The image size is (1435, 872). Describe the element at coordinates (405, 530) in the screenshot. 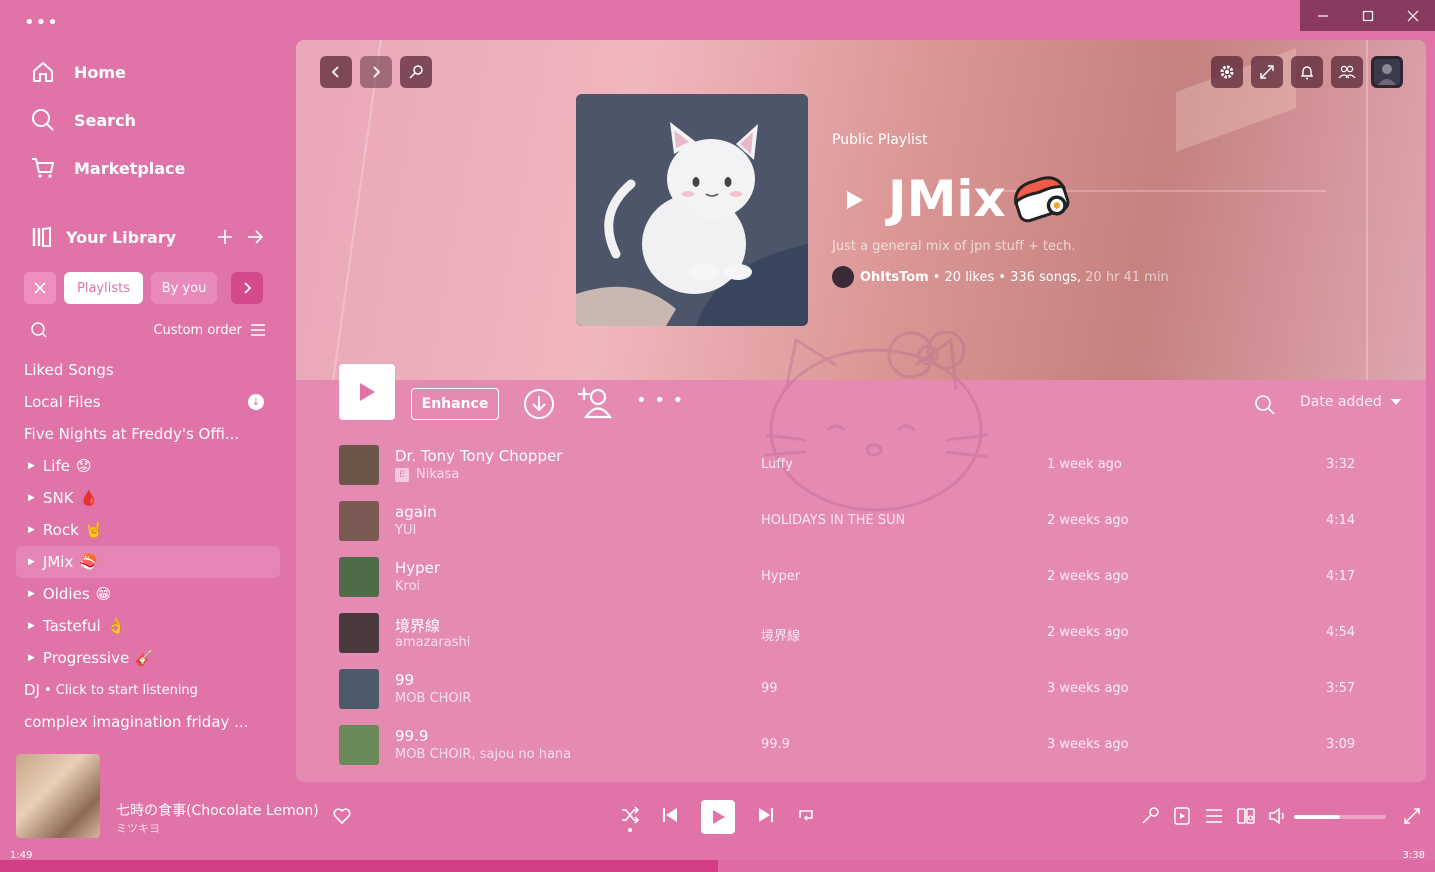

I see `track-artist: YUI` at that location.